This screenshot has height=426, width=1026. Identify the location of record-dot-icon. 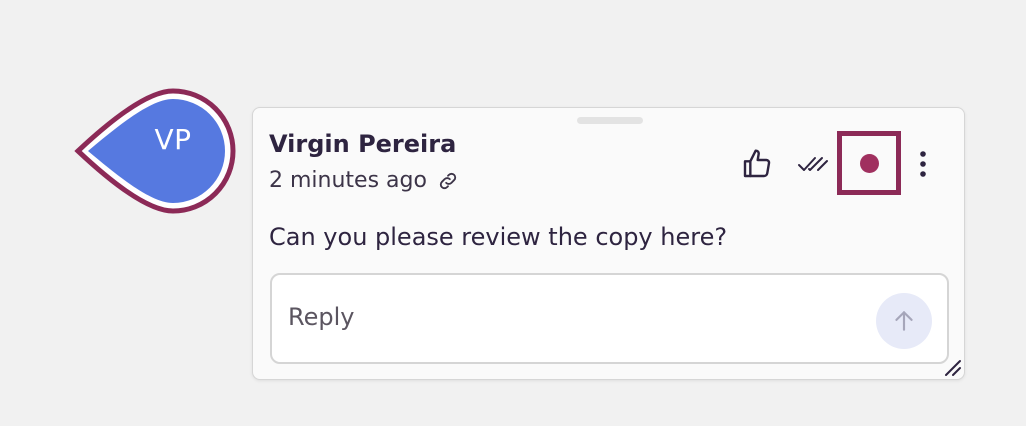
(869, 163).